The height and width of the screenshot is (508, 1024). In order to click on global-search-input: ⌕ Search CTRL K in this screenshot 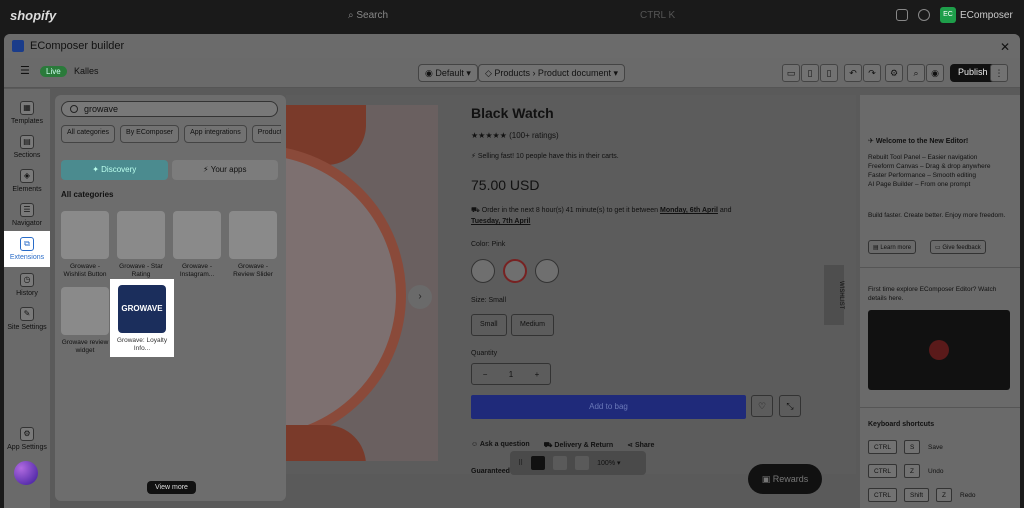, I will do `click(510, 16)`.